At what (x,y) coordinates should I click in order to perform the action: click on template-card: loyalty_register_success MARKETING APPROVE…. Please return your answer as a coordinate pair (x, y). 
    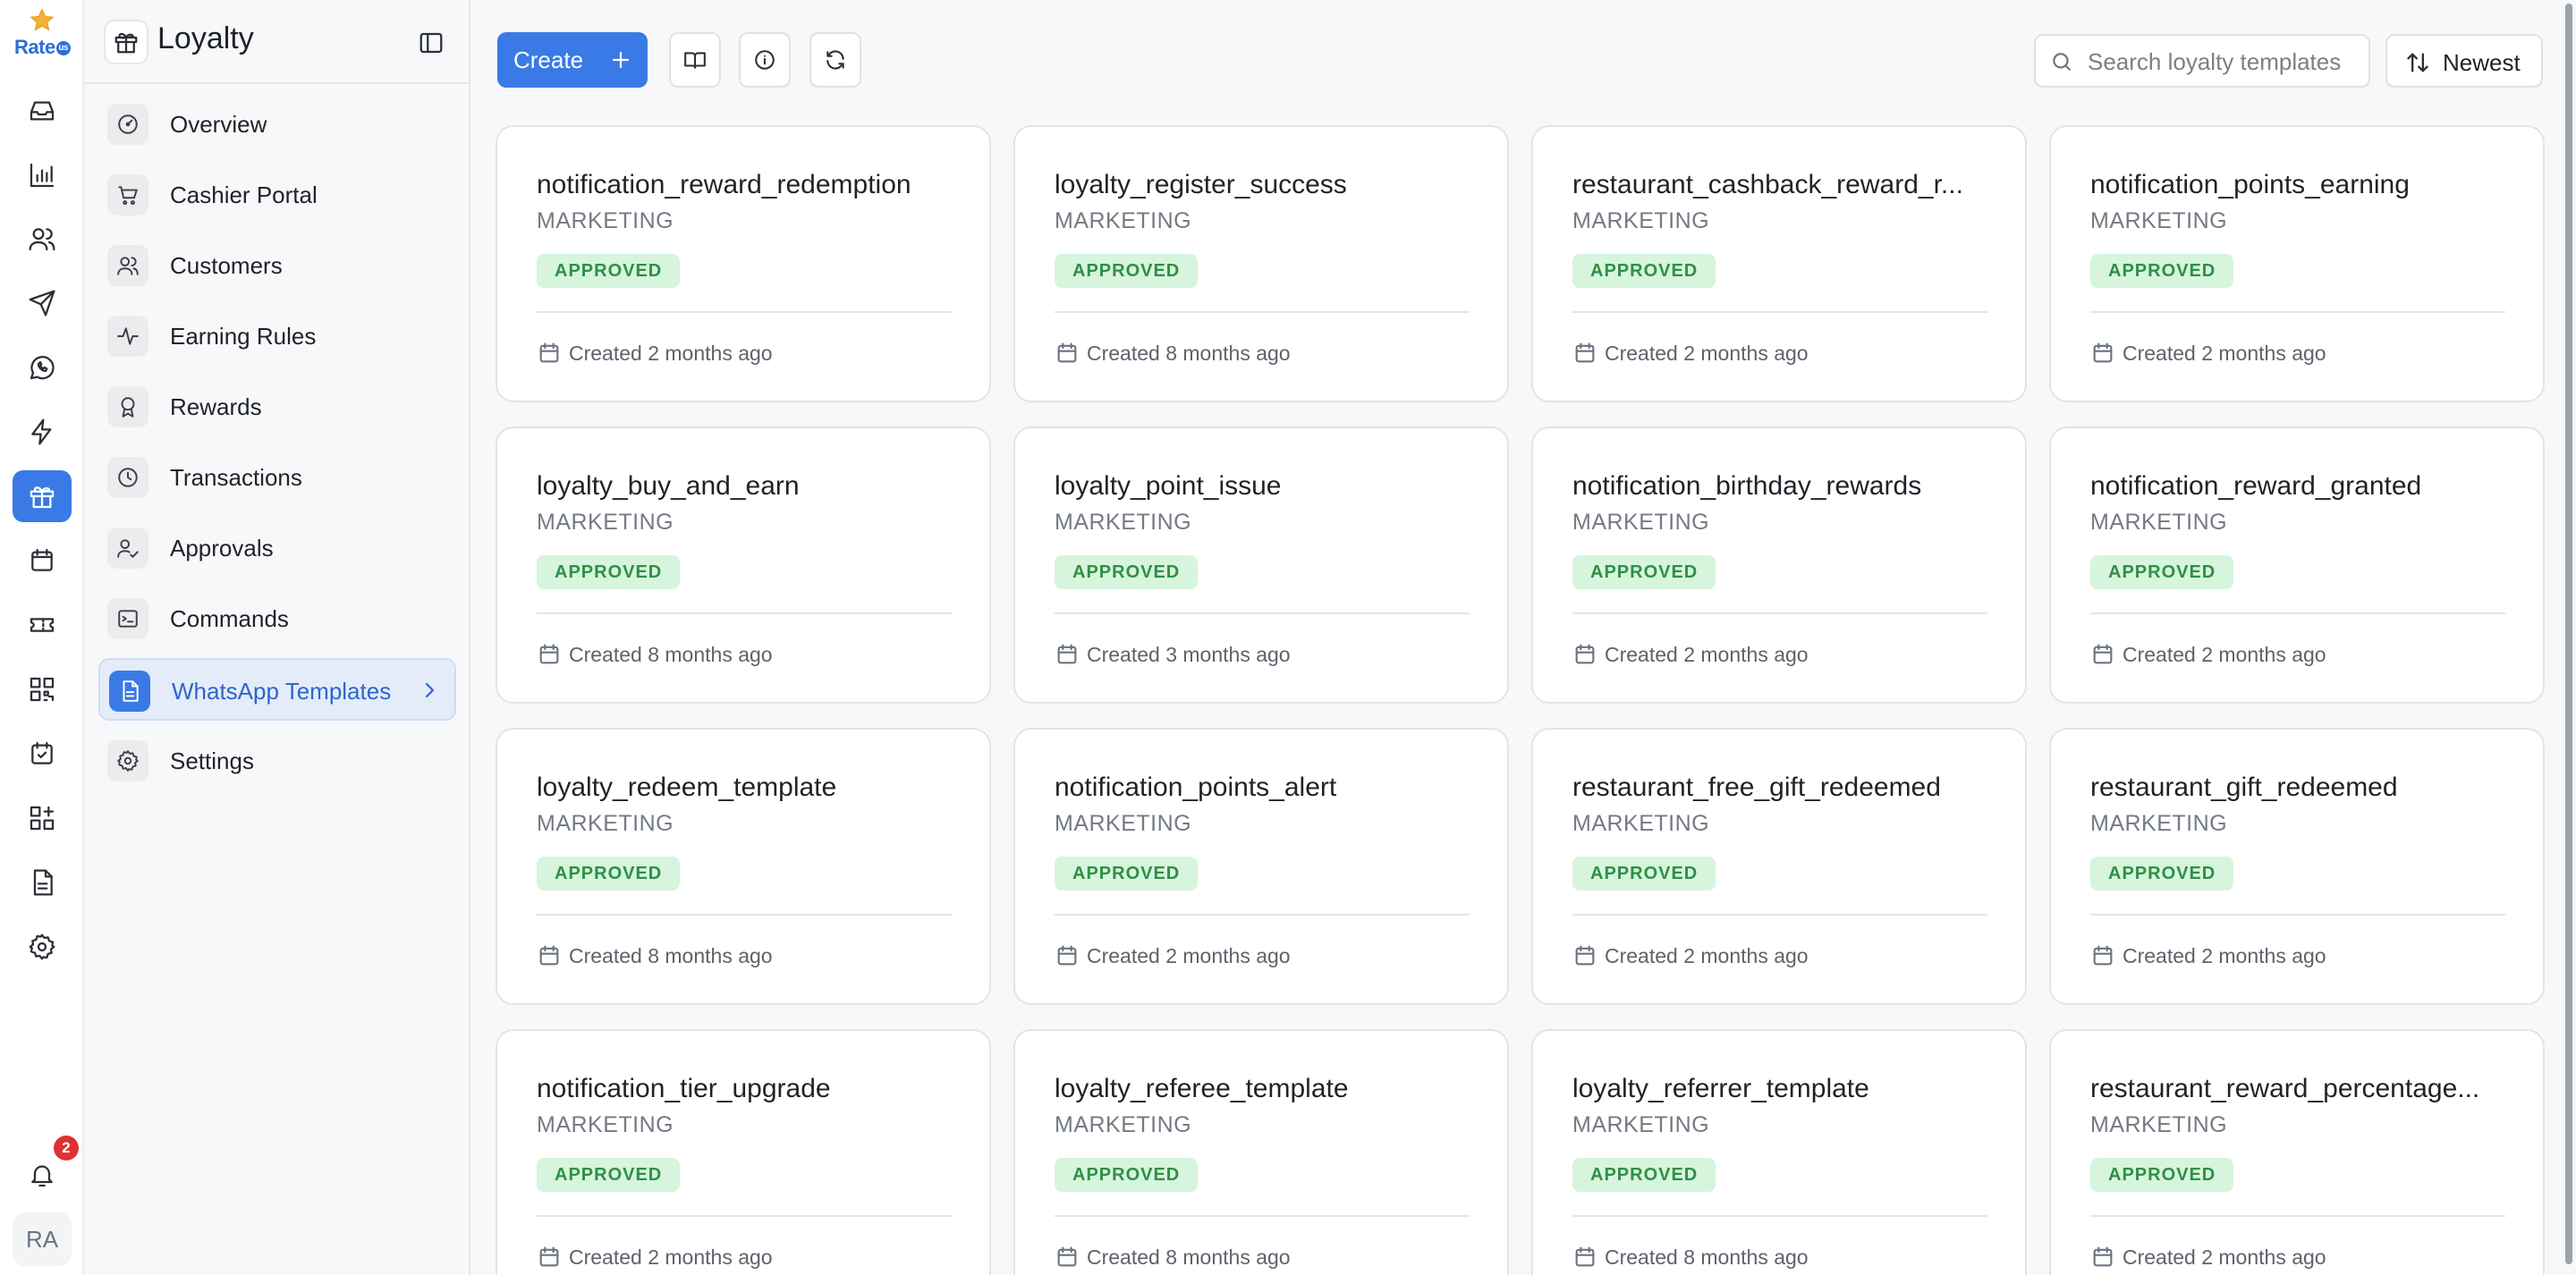
    Looking at the image, I should click on (1261, 263).